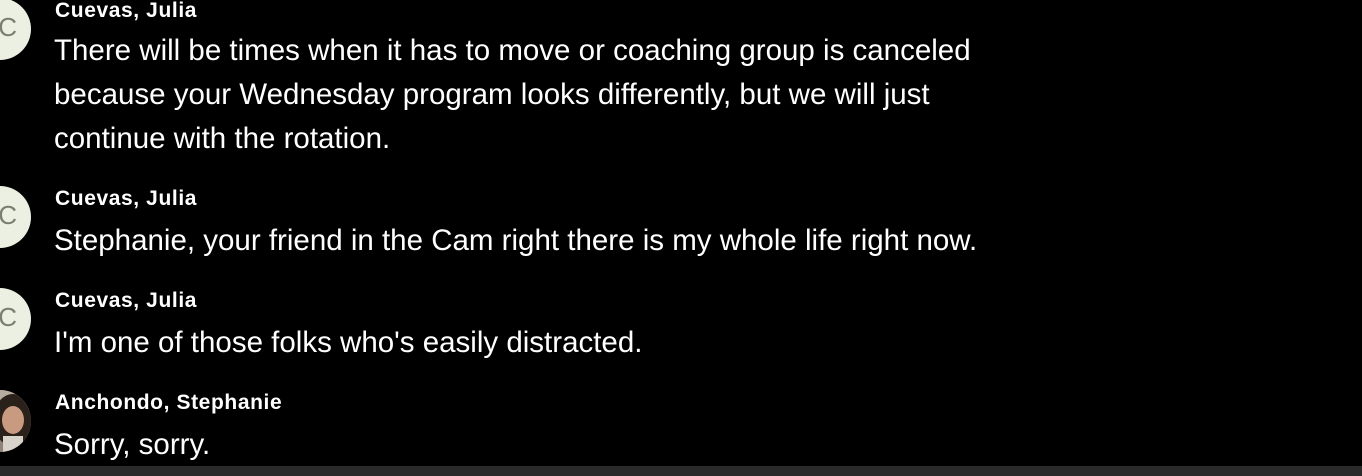  Describe the element at coordinates (132, 444) in the screenshot. I see `utterance-line: Sorry, sorry.` at that location.